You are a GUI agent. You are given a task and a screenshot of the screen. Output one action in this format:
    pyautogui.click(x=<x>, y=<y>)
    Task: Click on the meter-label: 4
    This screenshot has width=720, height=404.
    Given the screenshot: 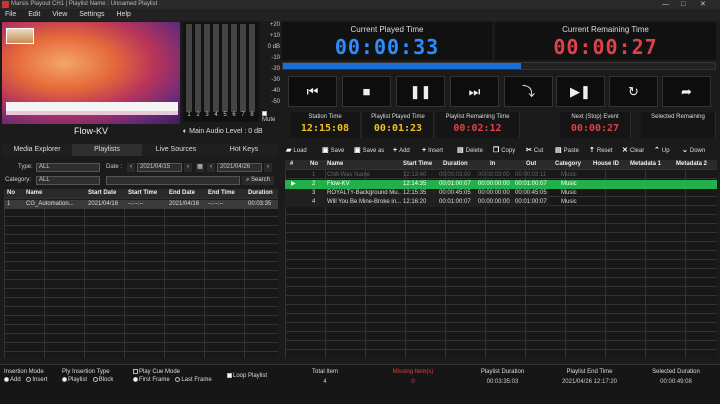 What is the action you would take?
    pyautogui.click(x=216, y=115)
    